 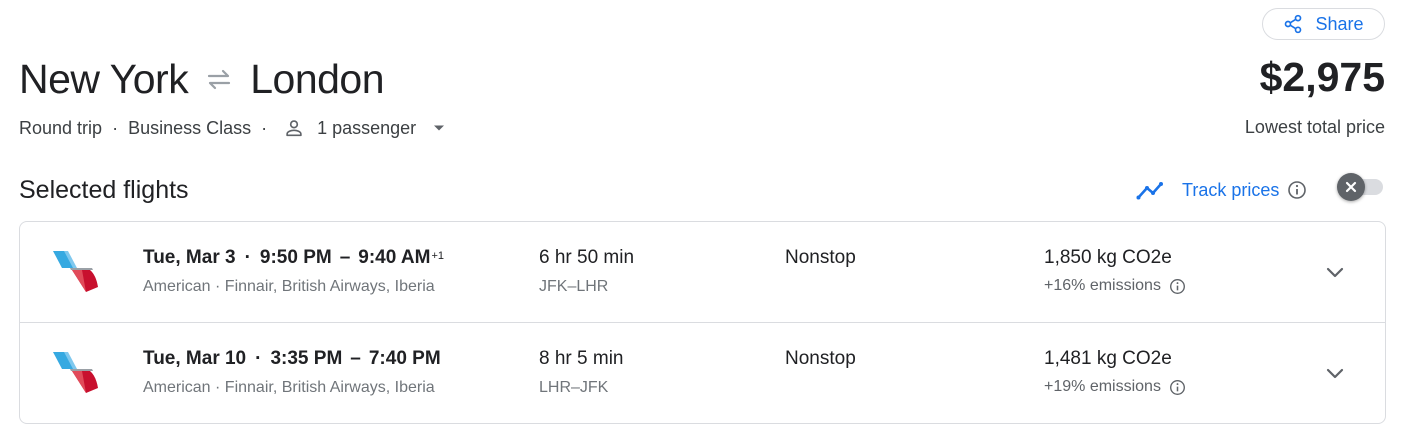 I want to click on person-icon, so click(x=294, y=128).